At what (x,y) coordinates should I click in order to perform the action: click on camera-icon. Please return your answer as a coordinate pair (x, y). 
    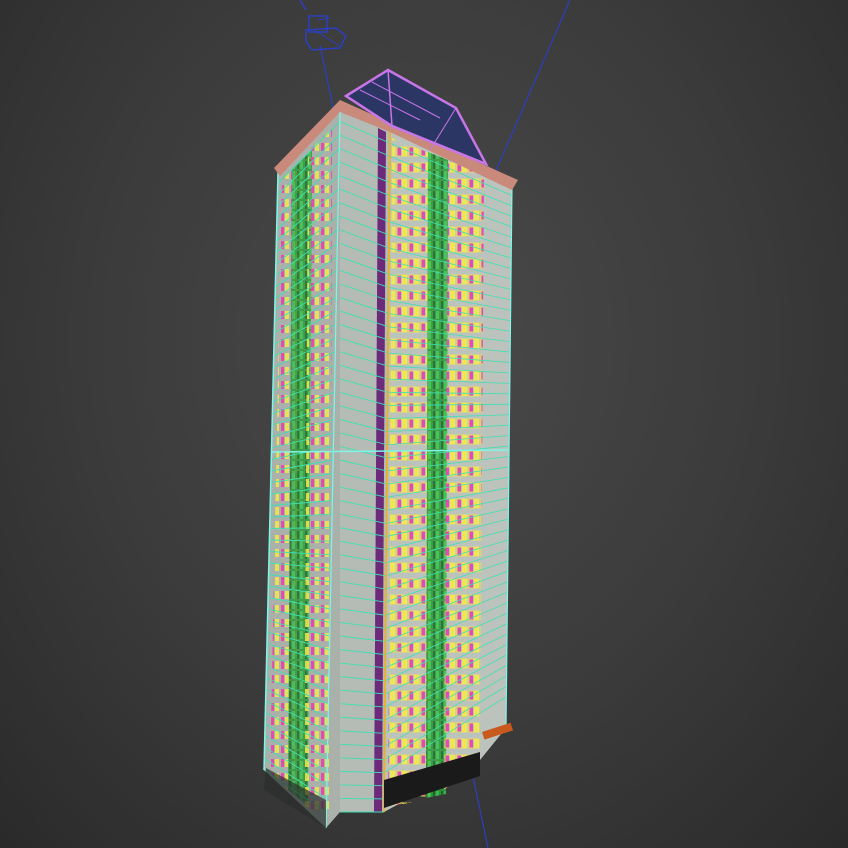
    Looking at the image, I should click on (323, 25).